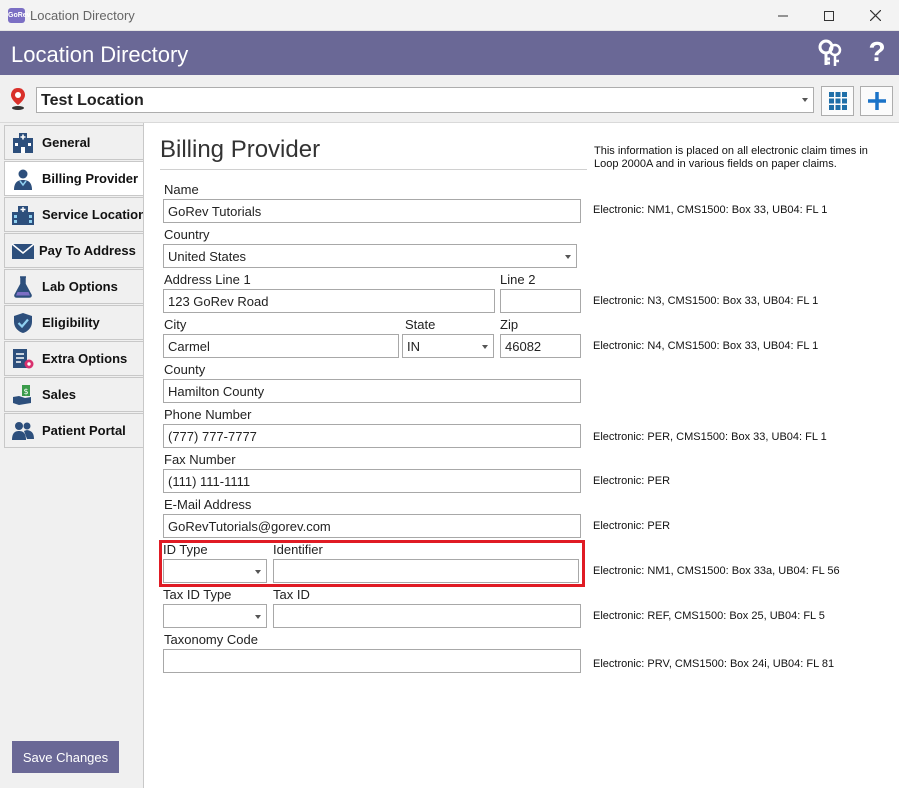  What do you see at coordinates (449, 53) in the screenshot?
I see `app-header: Location Directory ?` at bounding box center [449, 53].